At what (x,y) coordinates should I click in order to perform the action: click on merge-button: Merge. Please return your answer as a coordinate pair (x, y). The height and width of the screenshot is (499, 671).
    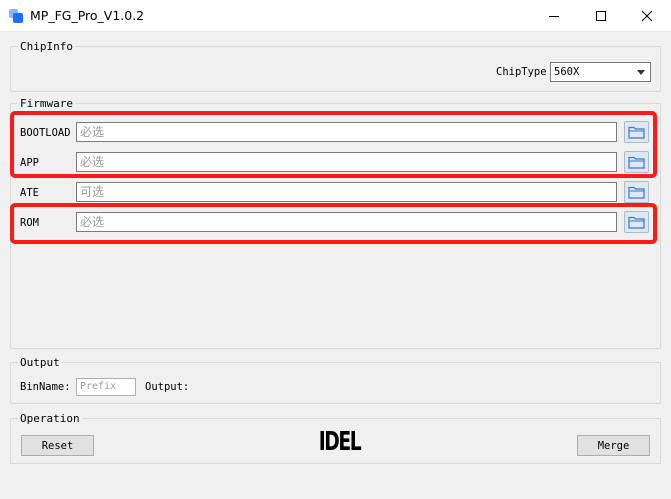
    Looking at the image, I should click on (613, 445).